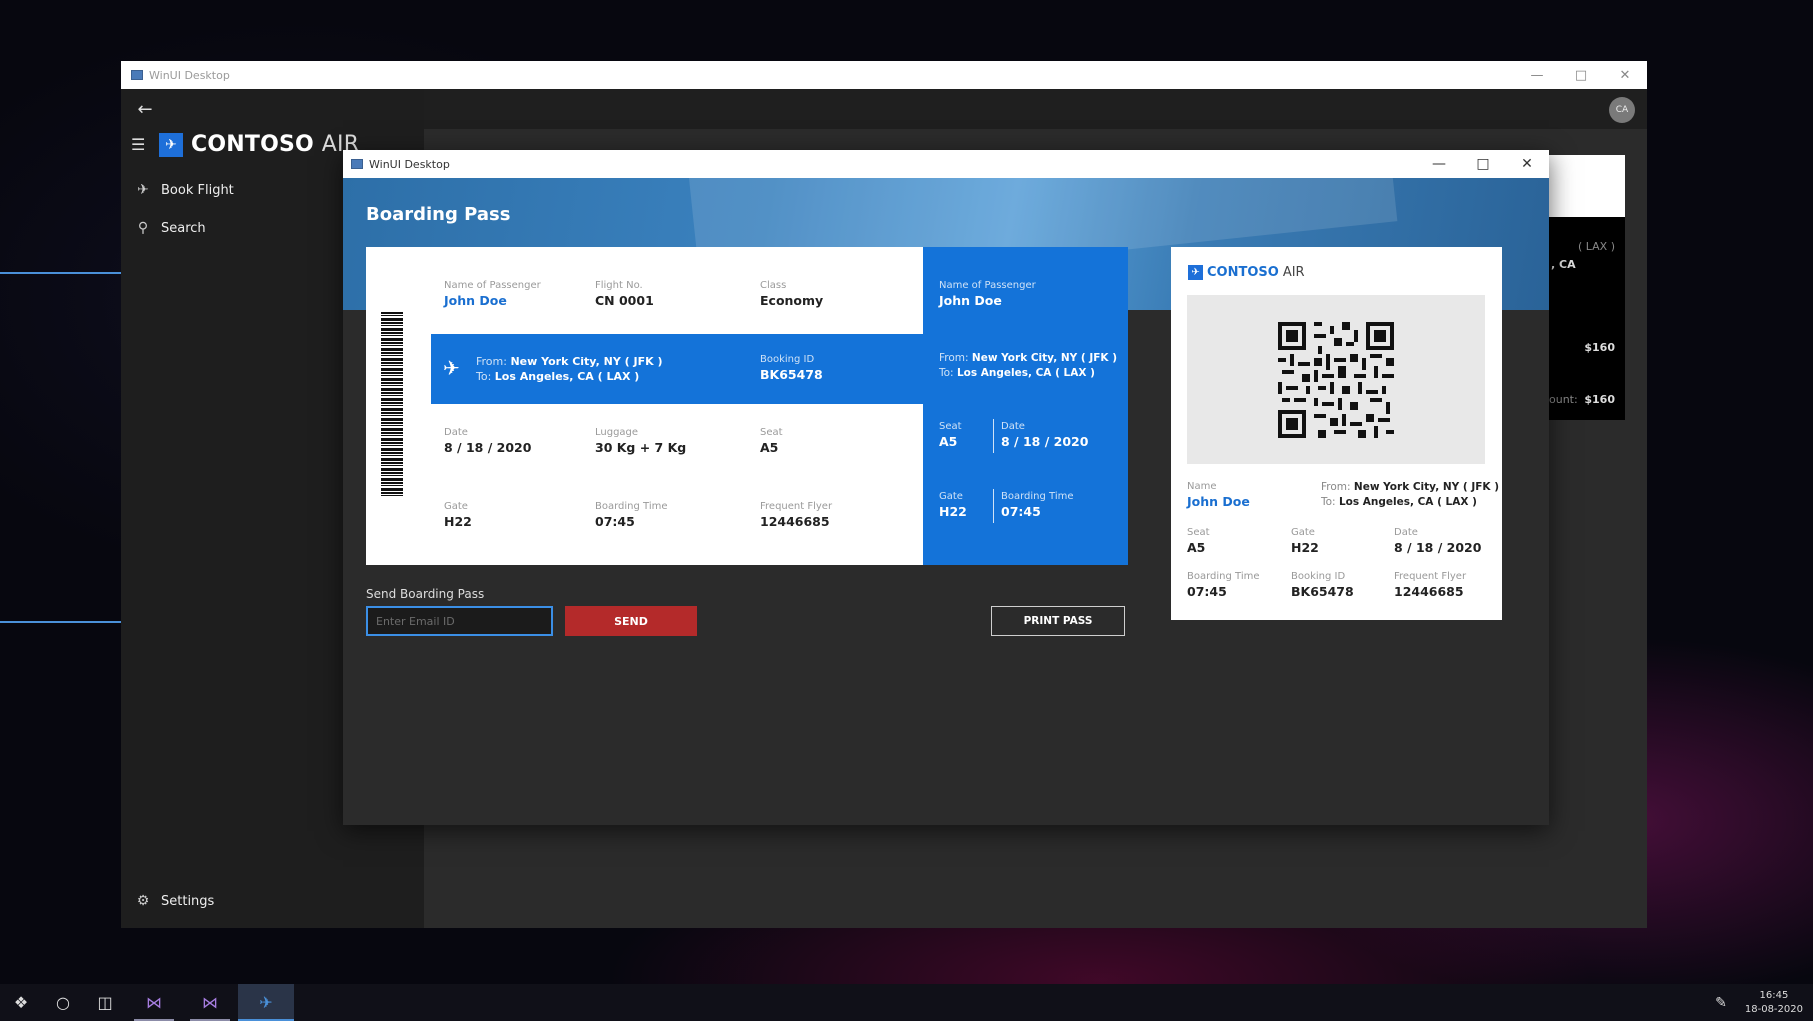 This screenshot has height=1021, width=1813. What do you see at coordinates (946, 164) in the screenshot?
I see `modal-titlebar: WinUI Desktop — □ ✕` at bounding box center [946, 164].